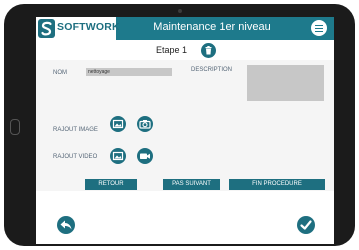 The image size is (359, 250). I want to click on trash-icon, so click(208, 50).